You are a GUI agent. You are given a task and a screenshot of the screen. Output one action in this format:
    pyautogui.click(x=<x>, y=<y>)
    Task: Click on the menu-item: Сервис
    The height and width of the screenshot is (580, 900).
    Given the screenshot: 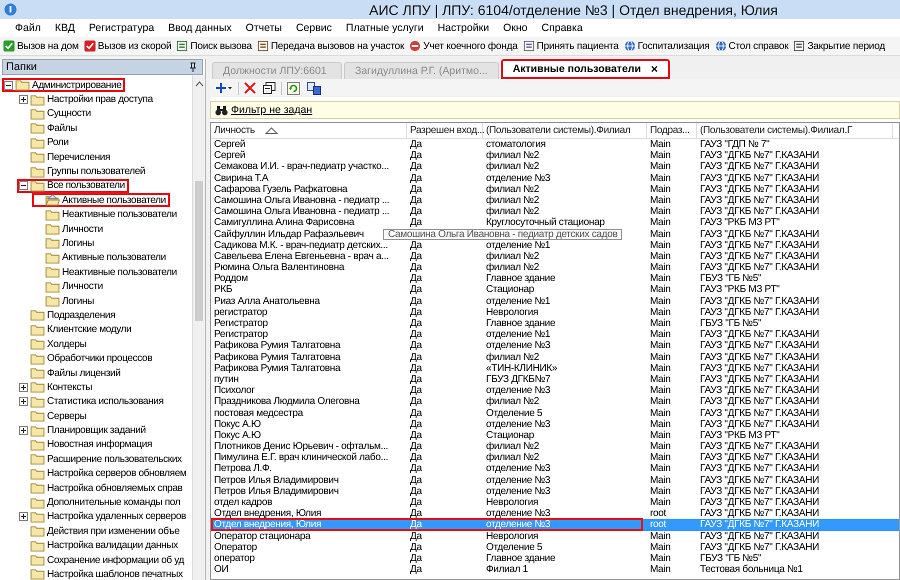 What is the action you would take?
    pyautogui.click(x=313, y=28)
    